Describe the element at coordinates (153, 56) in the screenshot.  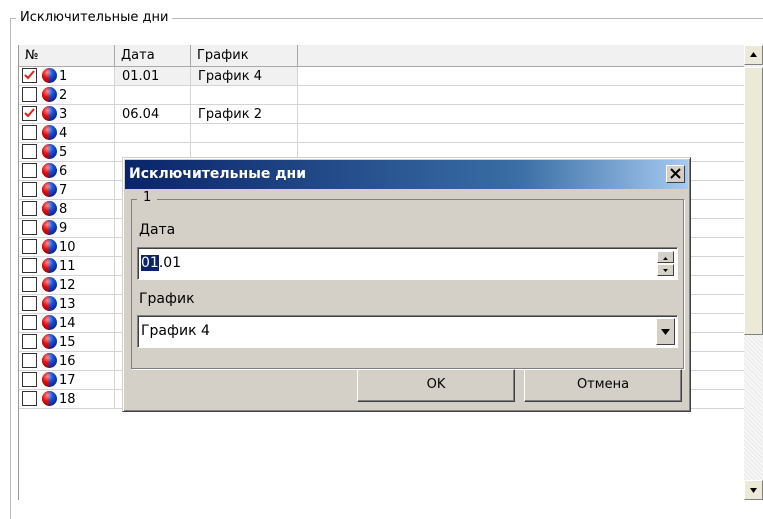
I see `column-header-date: Дата` at that location.